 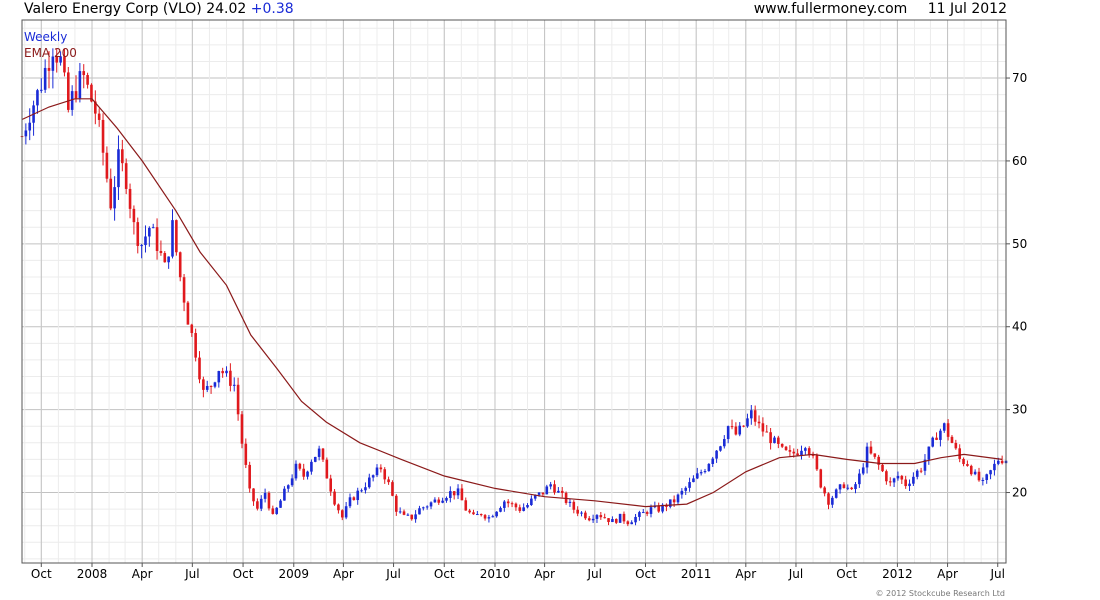 I want to click on x-tick-label: 2008, so click(x=92, y=574).